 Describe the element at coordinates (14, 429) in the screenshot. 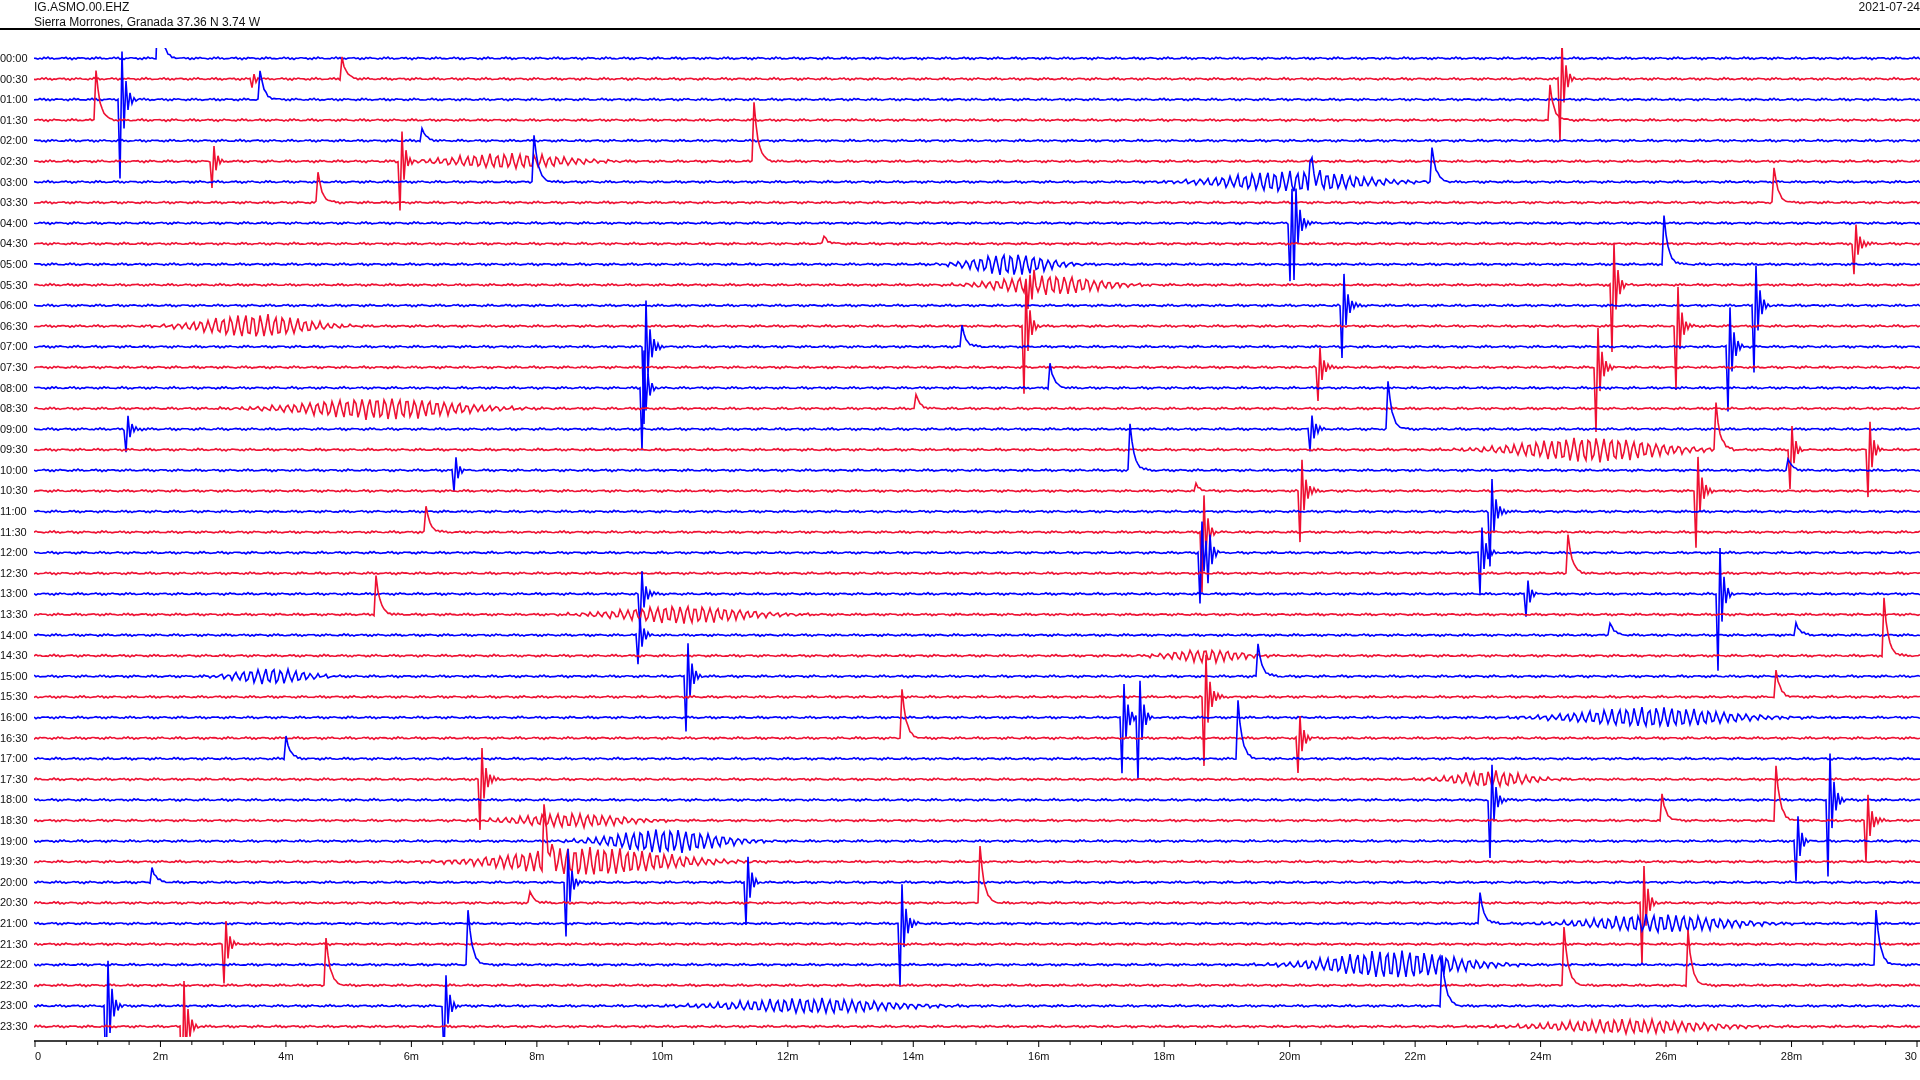

I see `hour-label: 09:00` at that location.